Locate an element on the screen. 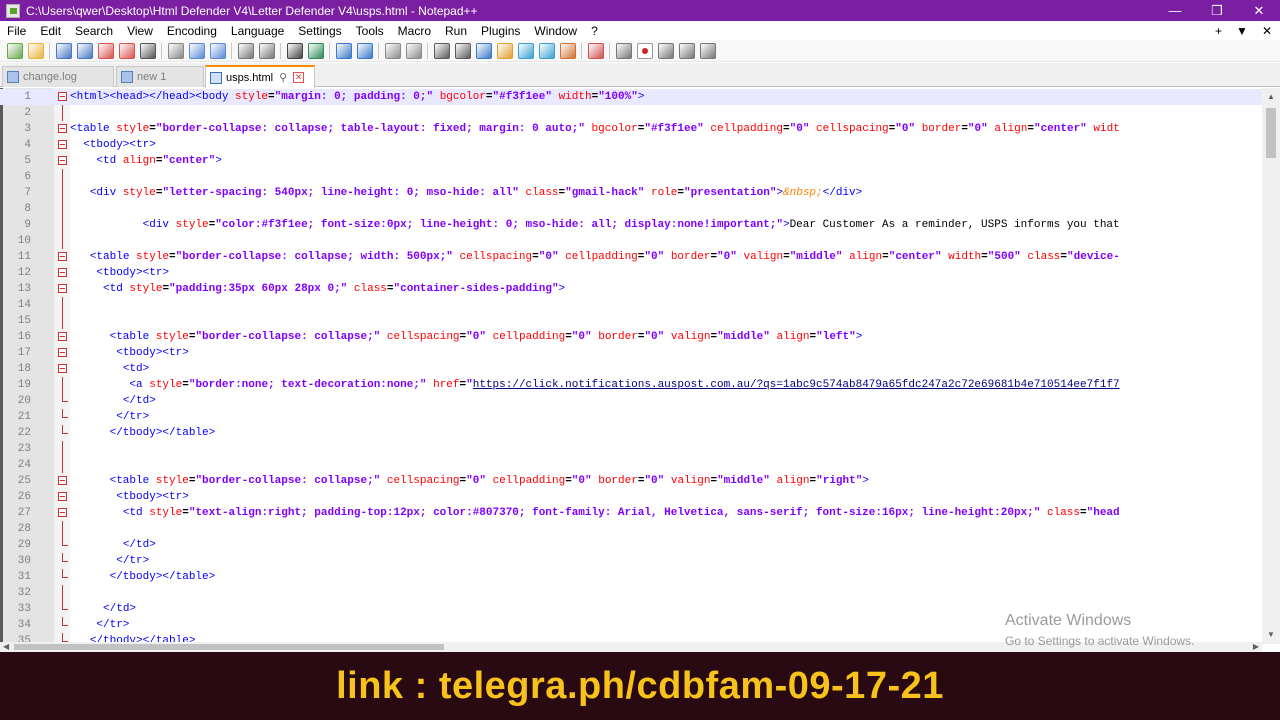 The image size is (1280, 720). code-line: 21 </tr> is located at coordinates (631, 417).